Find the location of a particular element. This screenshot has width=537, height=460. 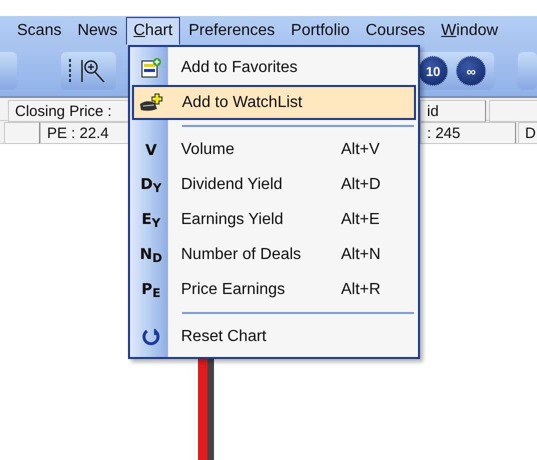

letter-icon: E$_{Y}$ is located at coordinates (151, 220).